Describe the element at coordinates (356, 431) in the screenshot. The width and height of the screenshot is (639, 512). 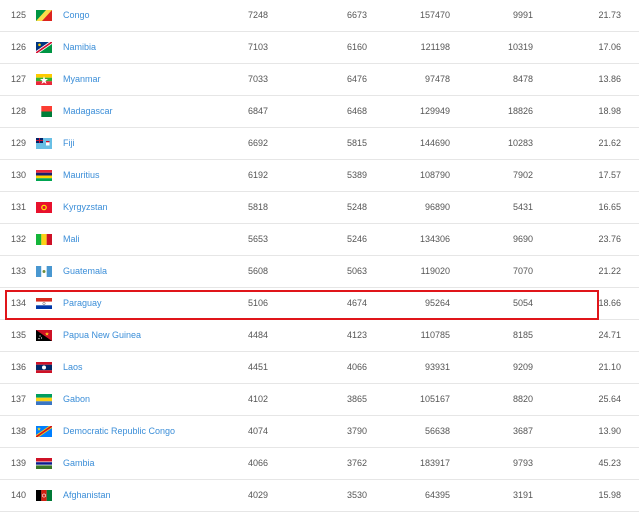
I see `value-cell: 3790` at that location.